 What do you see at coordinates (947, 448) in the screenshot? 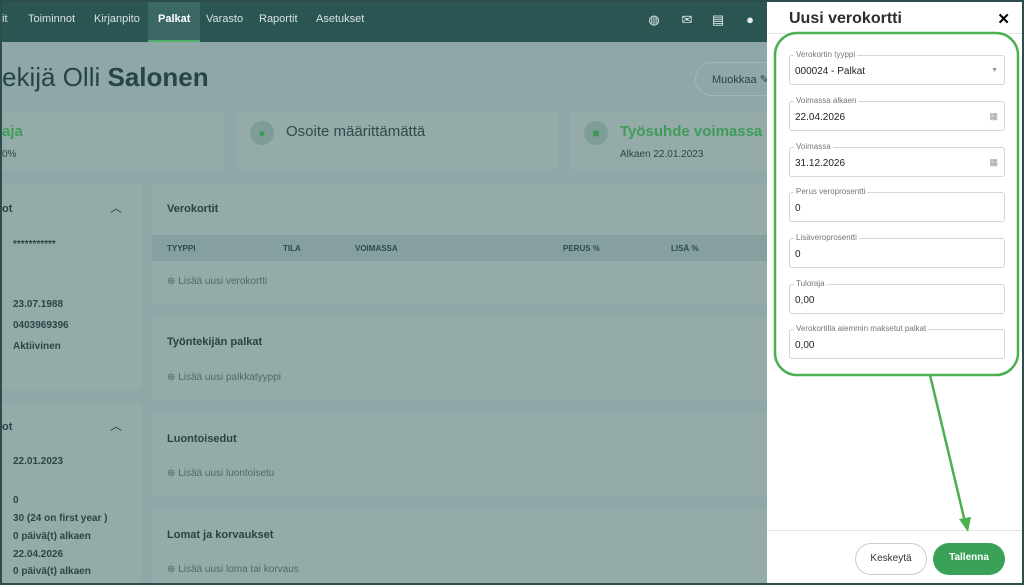
I see `arrow-line` at bounding box center [947, 448].